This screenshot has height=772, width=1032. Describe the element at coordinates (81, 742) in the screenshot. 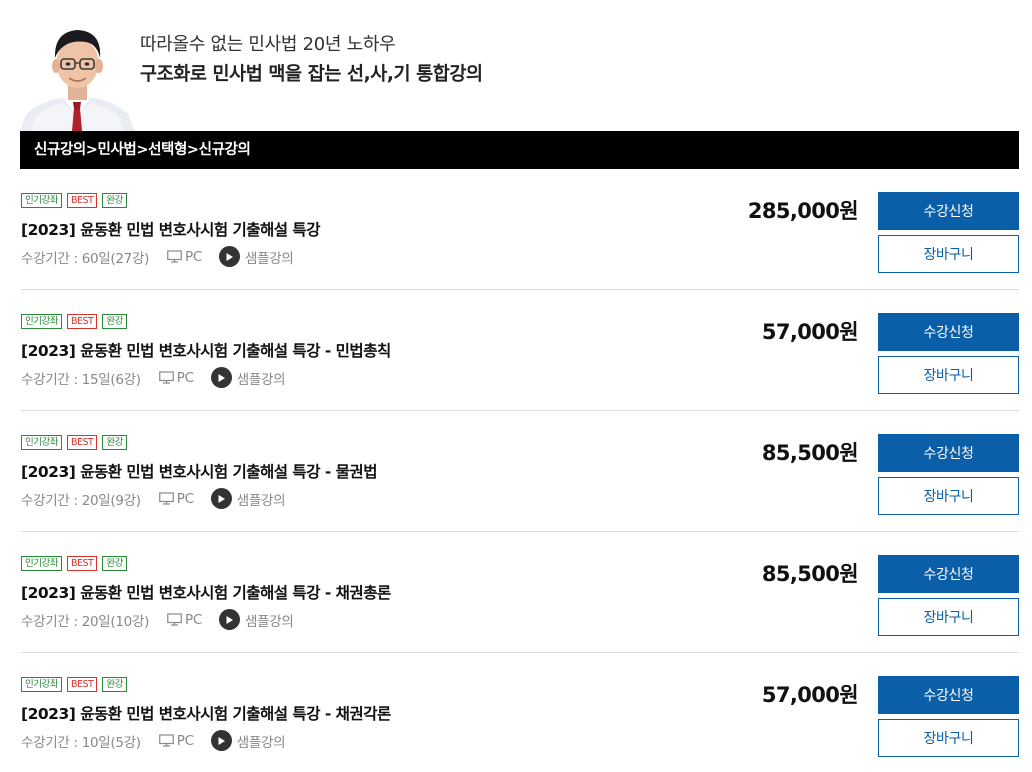

I see `course-period: 수강기간 : 10일(5강)` at that location.